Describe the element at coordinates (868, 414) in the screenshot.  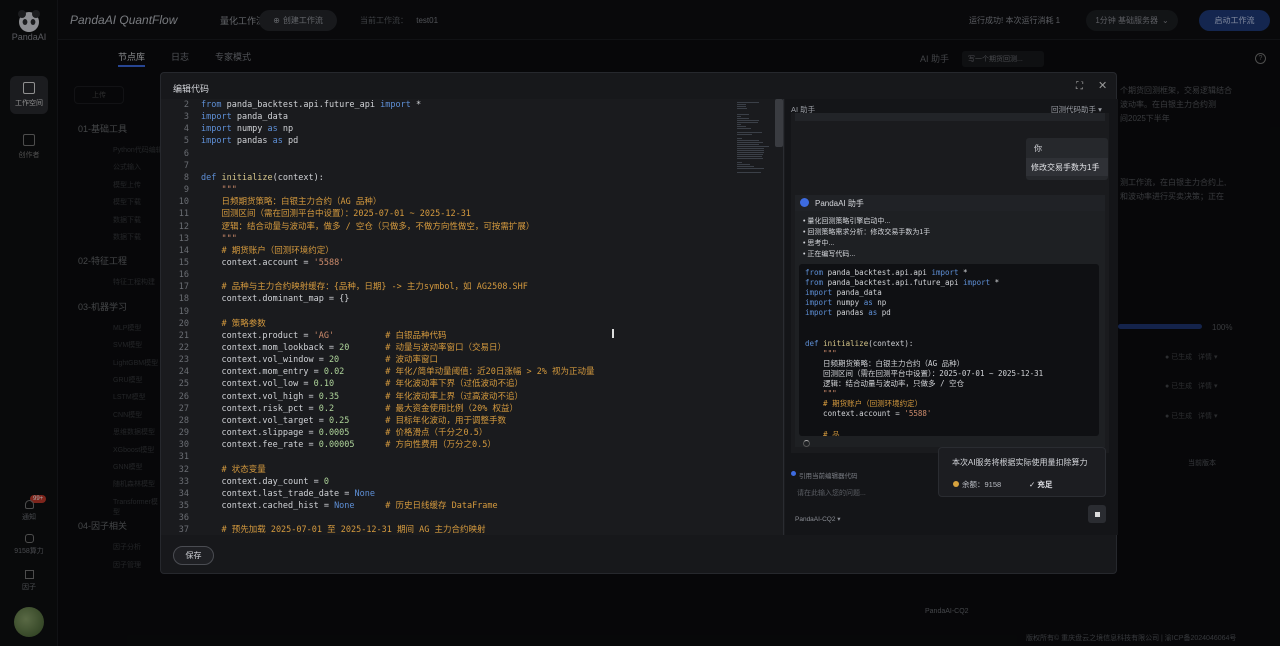
I see `ai-code-line: context.account = '5588'` at that location.